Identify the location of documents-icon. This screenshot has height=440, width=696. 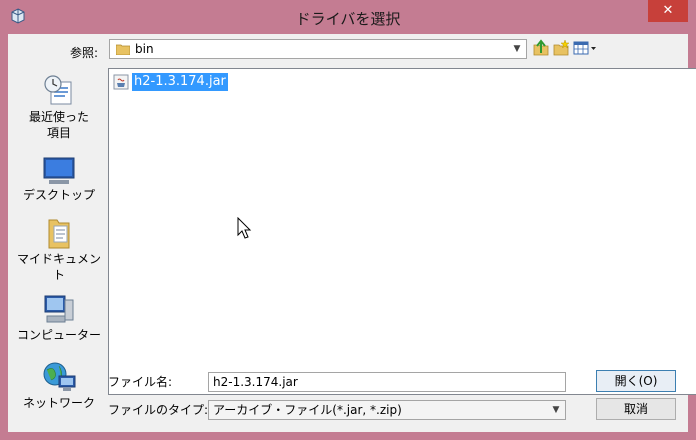
(59, 234).